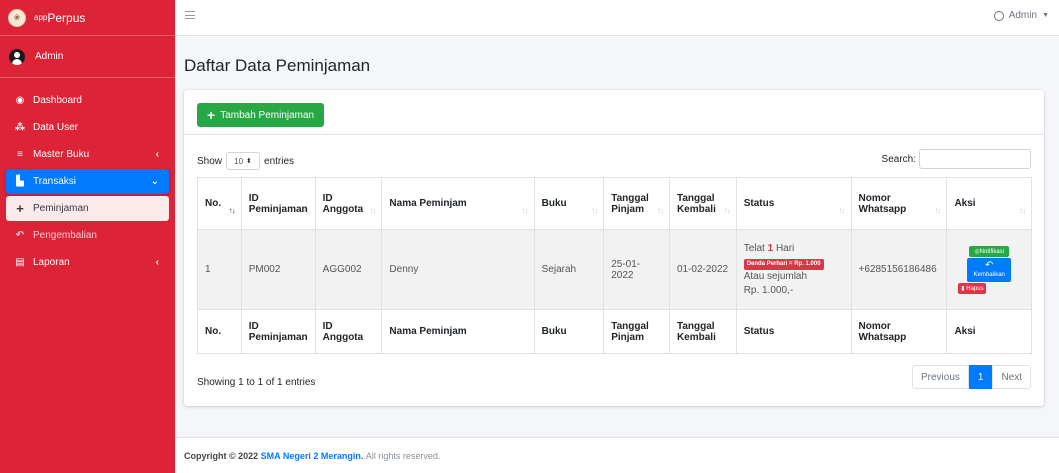  Describe the element at coordinates (569, 203) in the screenshot. I see `column-header: Buku ↑↓` at that location.